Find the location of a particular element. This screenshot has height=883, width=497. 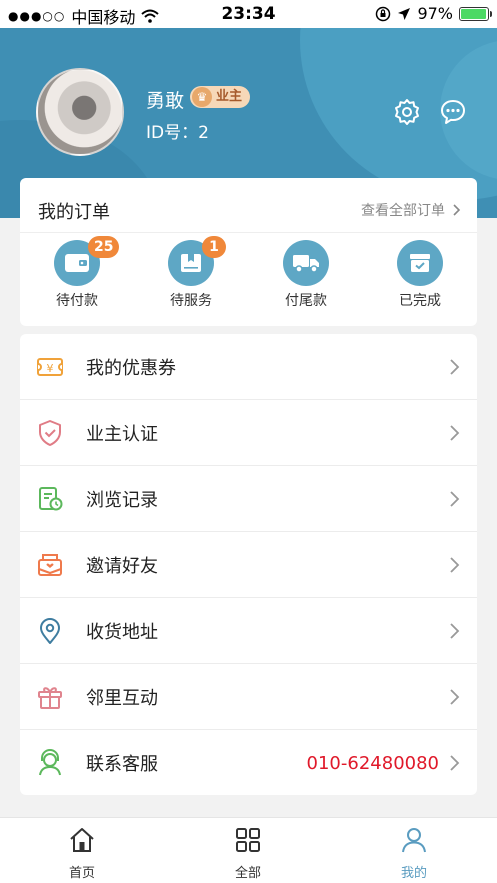

order-status-label: 付尾款 is located at coordinates (306, 301).